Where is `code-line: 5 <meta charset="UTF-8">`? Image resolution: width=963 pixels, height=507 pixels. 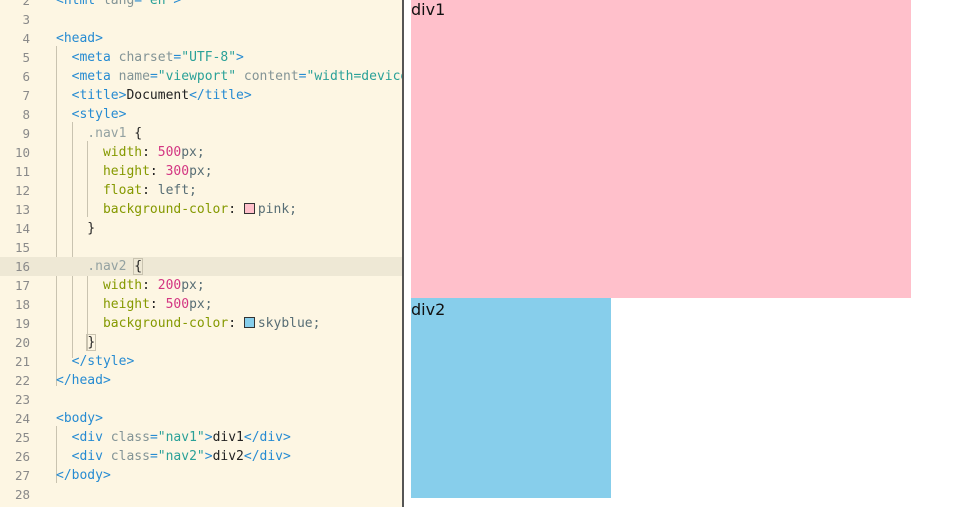 code-line: 5 <meta charset="UTF-8"> is located at coordinates (201, 57).